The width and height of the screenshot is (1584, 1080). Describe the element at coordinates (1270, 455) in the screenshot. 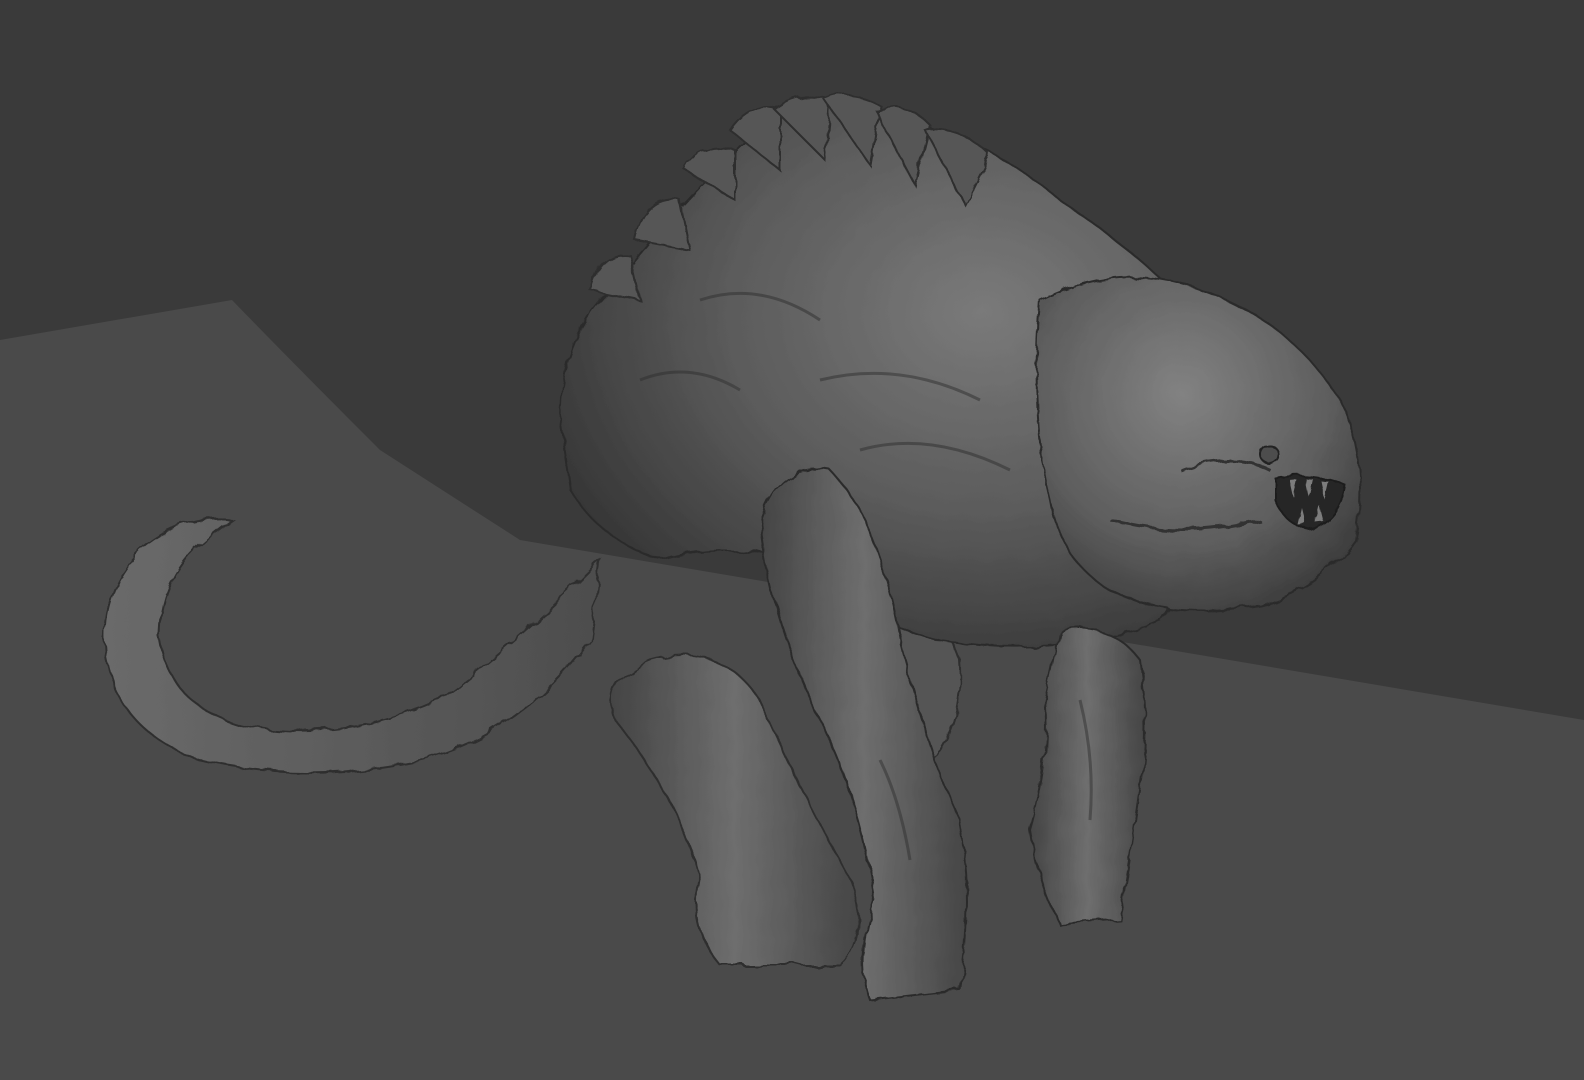

I see `creature-eye` at that location.